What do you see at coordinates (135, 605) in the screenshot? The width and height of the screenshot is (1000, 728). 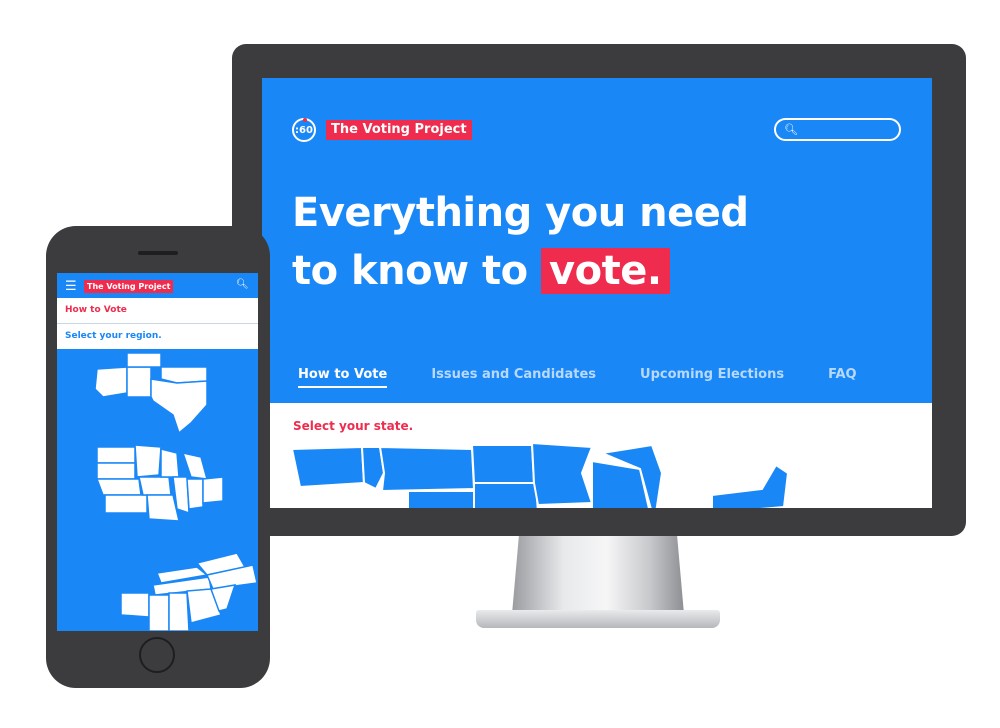 I see `map-state-ar` at bounding box center [135, 605].